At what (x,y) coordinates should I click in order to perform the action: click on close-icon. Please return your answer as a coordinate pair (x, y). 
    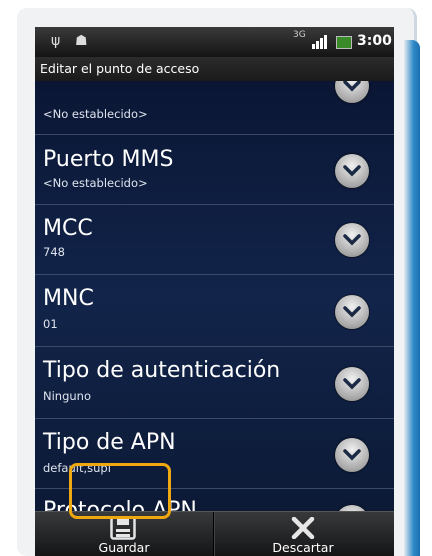
    Looking at the image, I should click on (303, 528).